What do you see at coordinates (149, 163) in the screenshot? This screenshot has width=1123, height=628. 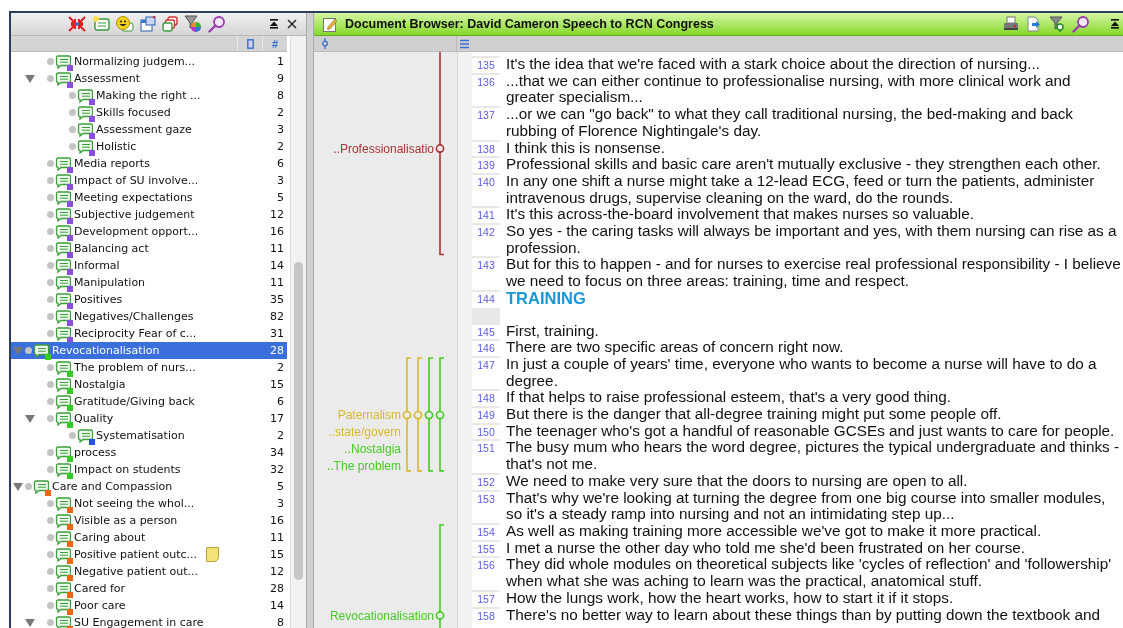 I see `tree-item: Media reports 6` at bounding box center [149, 163].